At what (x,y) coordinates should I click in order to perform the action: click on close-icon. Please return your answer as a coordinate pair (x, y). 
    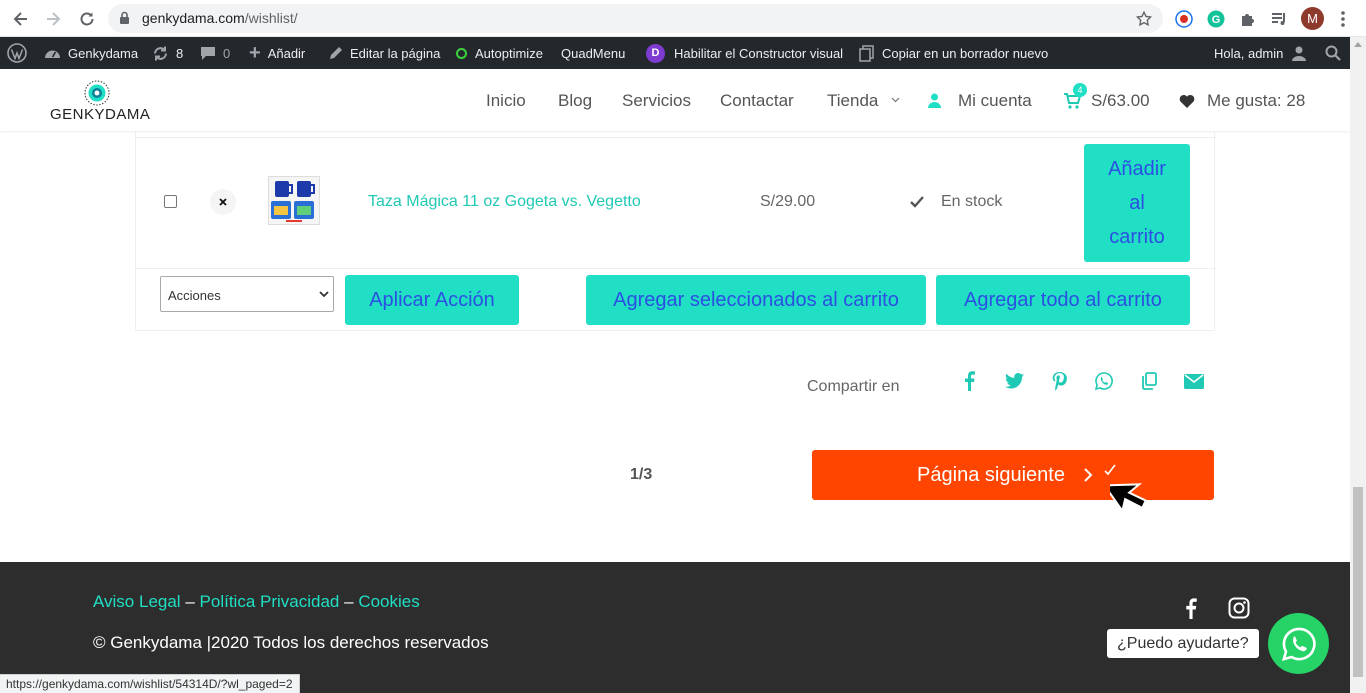
    Looking at the image, I should click on (223, 202).